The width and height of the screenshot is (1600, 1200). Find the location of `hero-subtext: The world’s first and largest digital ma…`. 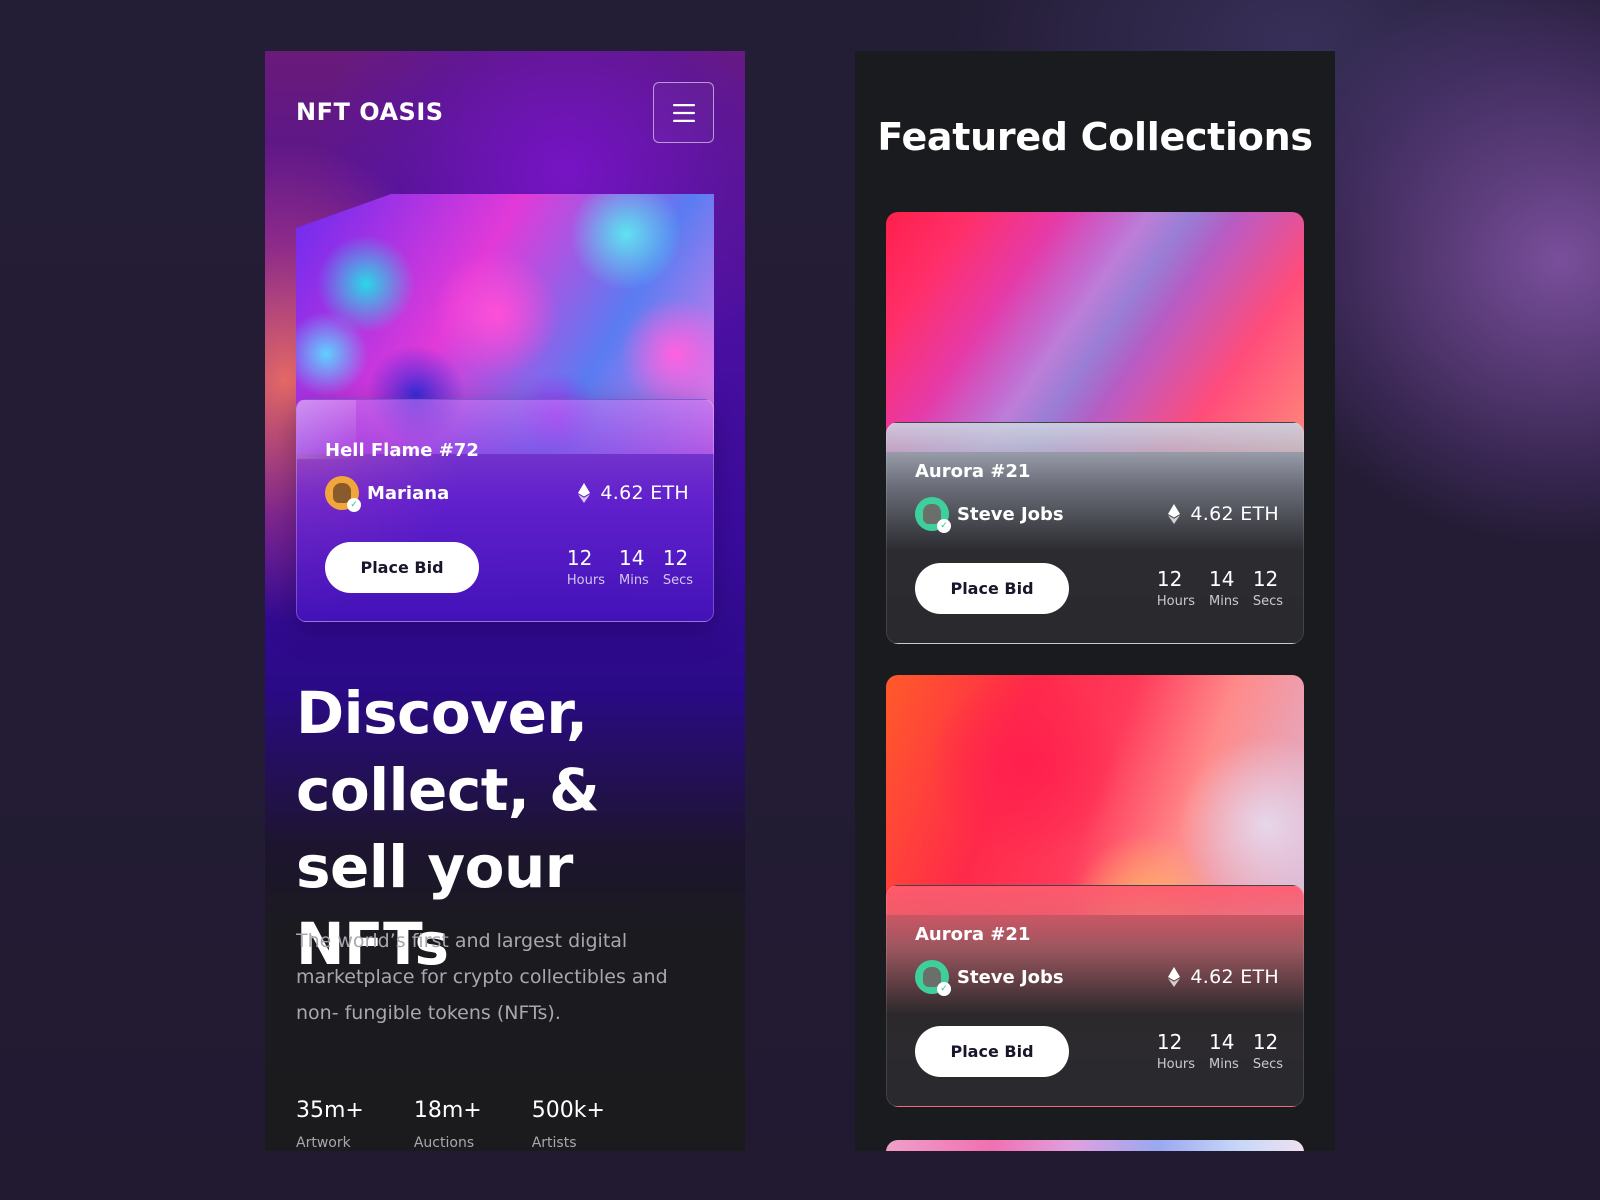

hero-subtext: The world’s first and largest digital ma… is located at coordinates (482, 977).